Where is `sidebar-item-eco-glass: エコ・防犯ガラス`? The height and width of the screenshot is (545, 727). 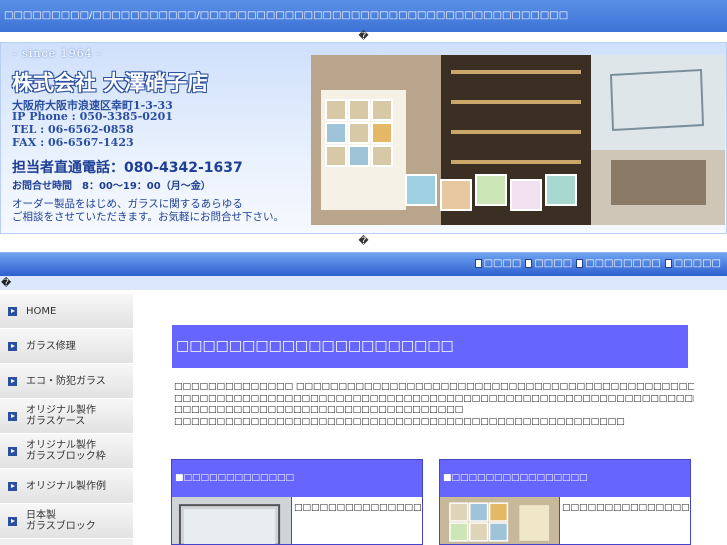 sidebar-item-eco-glass: エコ・防犯ガラス is located at coordinates (66, 381).